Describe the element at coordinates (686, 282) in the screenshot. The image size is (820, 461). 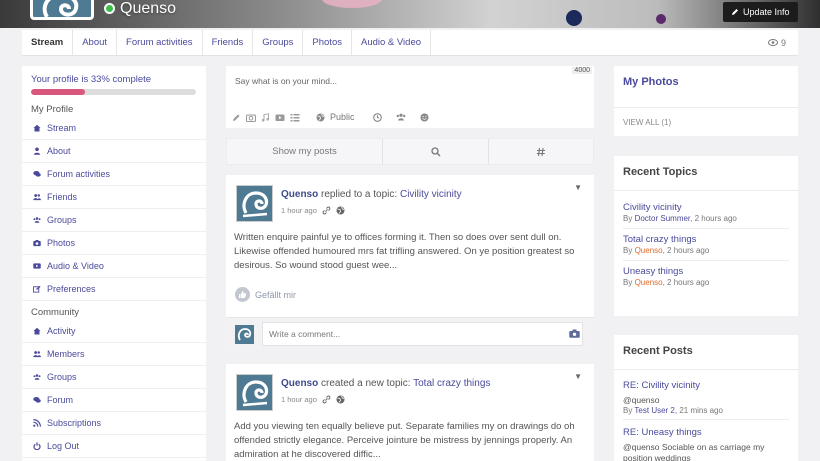
I see `topic-time: , 2 hours ago` at that location.